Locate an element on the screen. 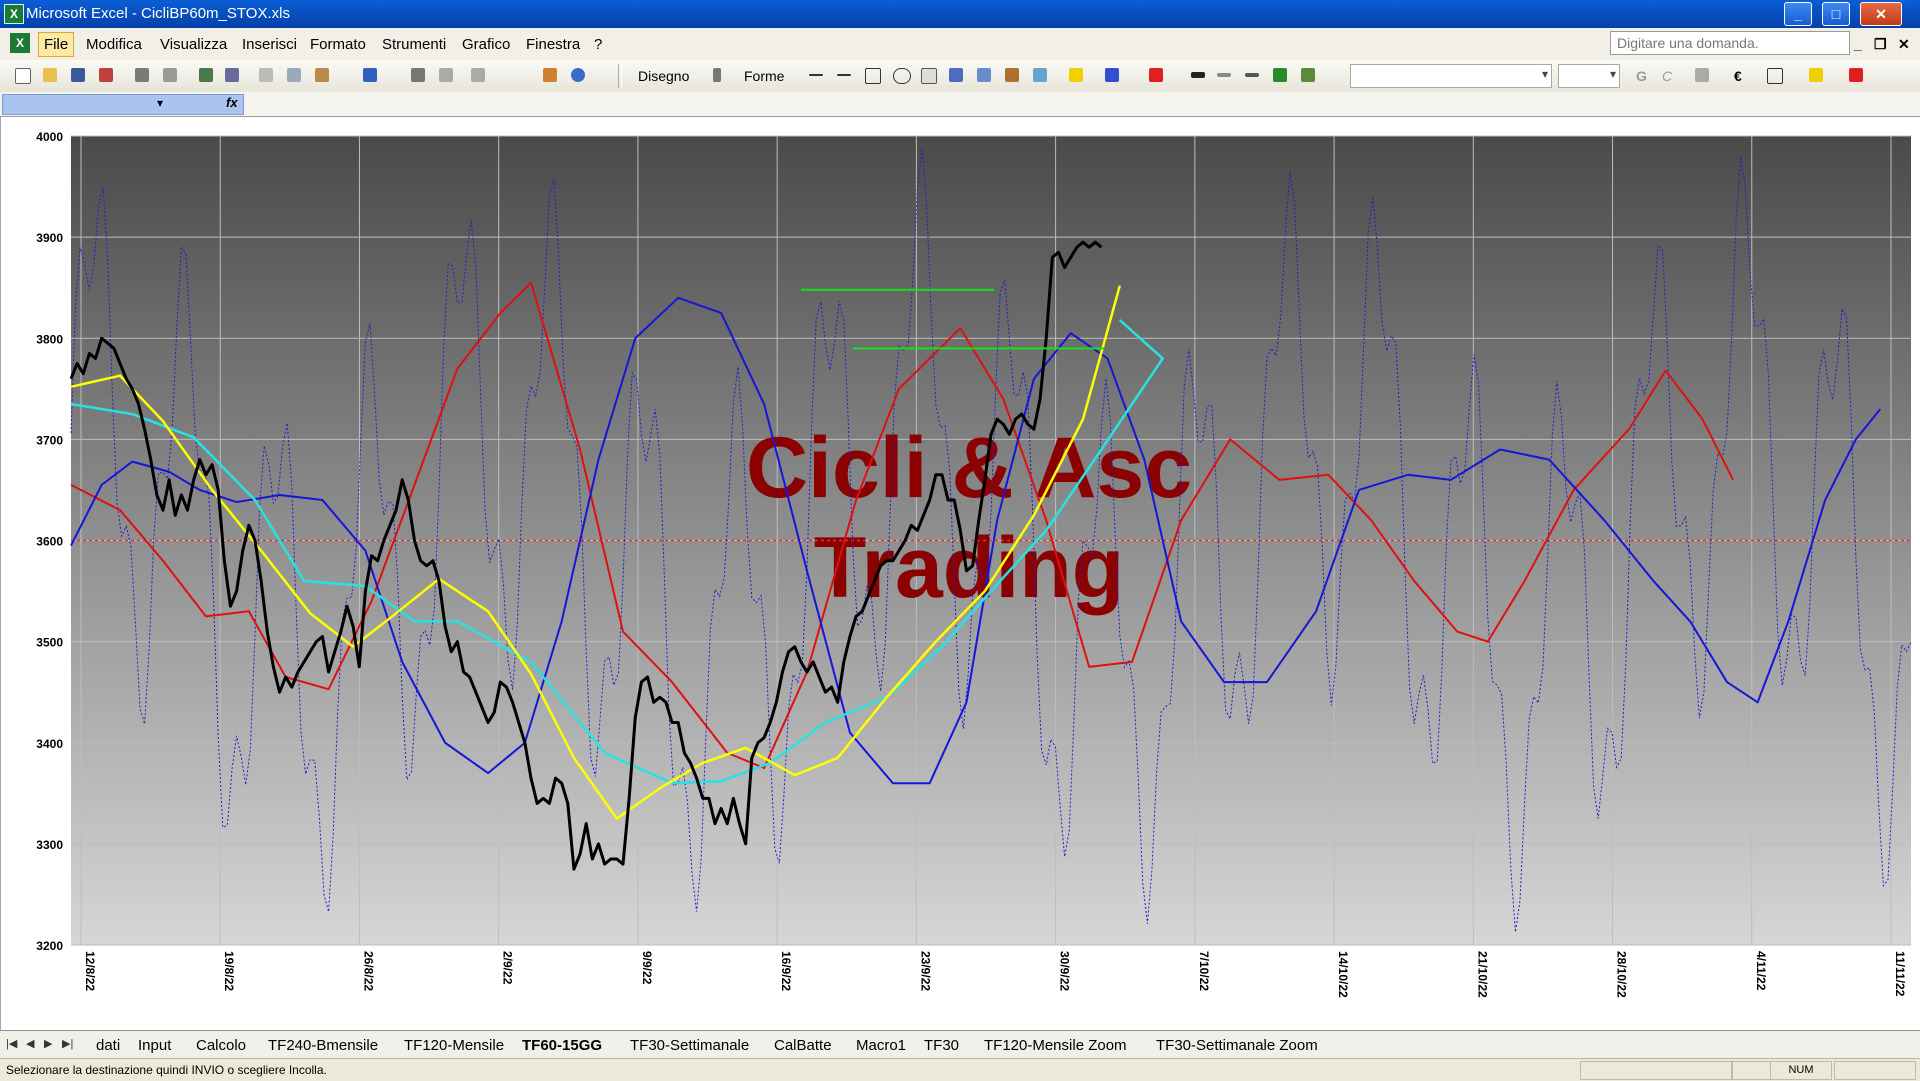 This screenshot has height=1081, width=1920. borders-icon is located at coordinates (1774, 75).